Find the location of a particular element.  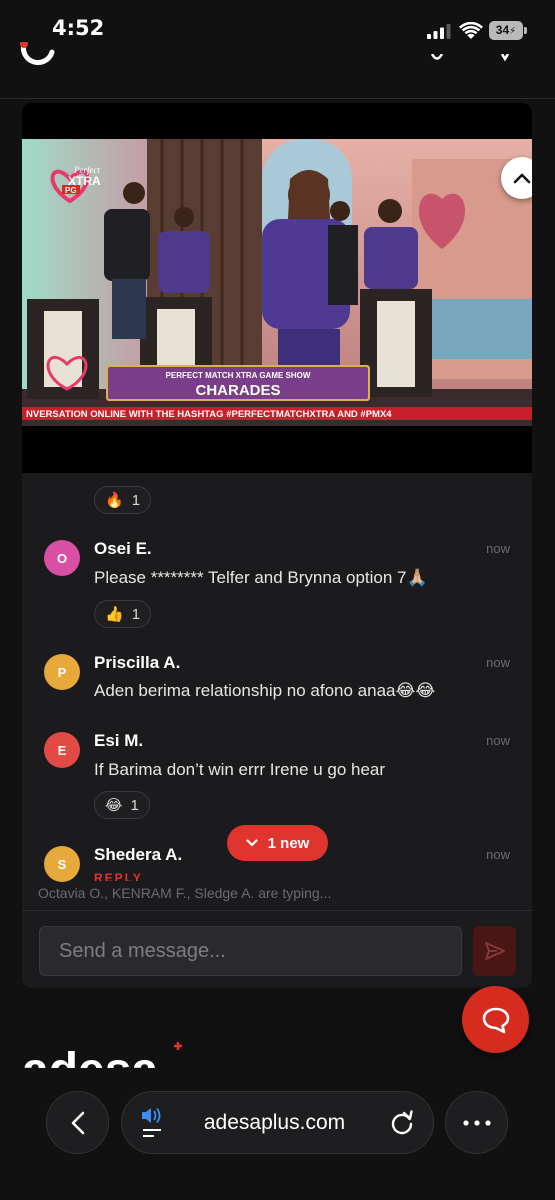

ellipsis-icon is located at coordinates (476, 1122).